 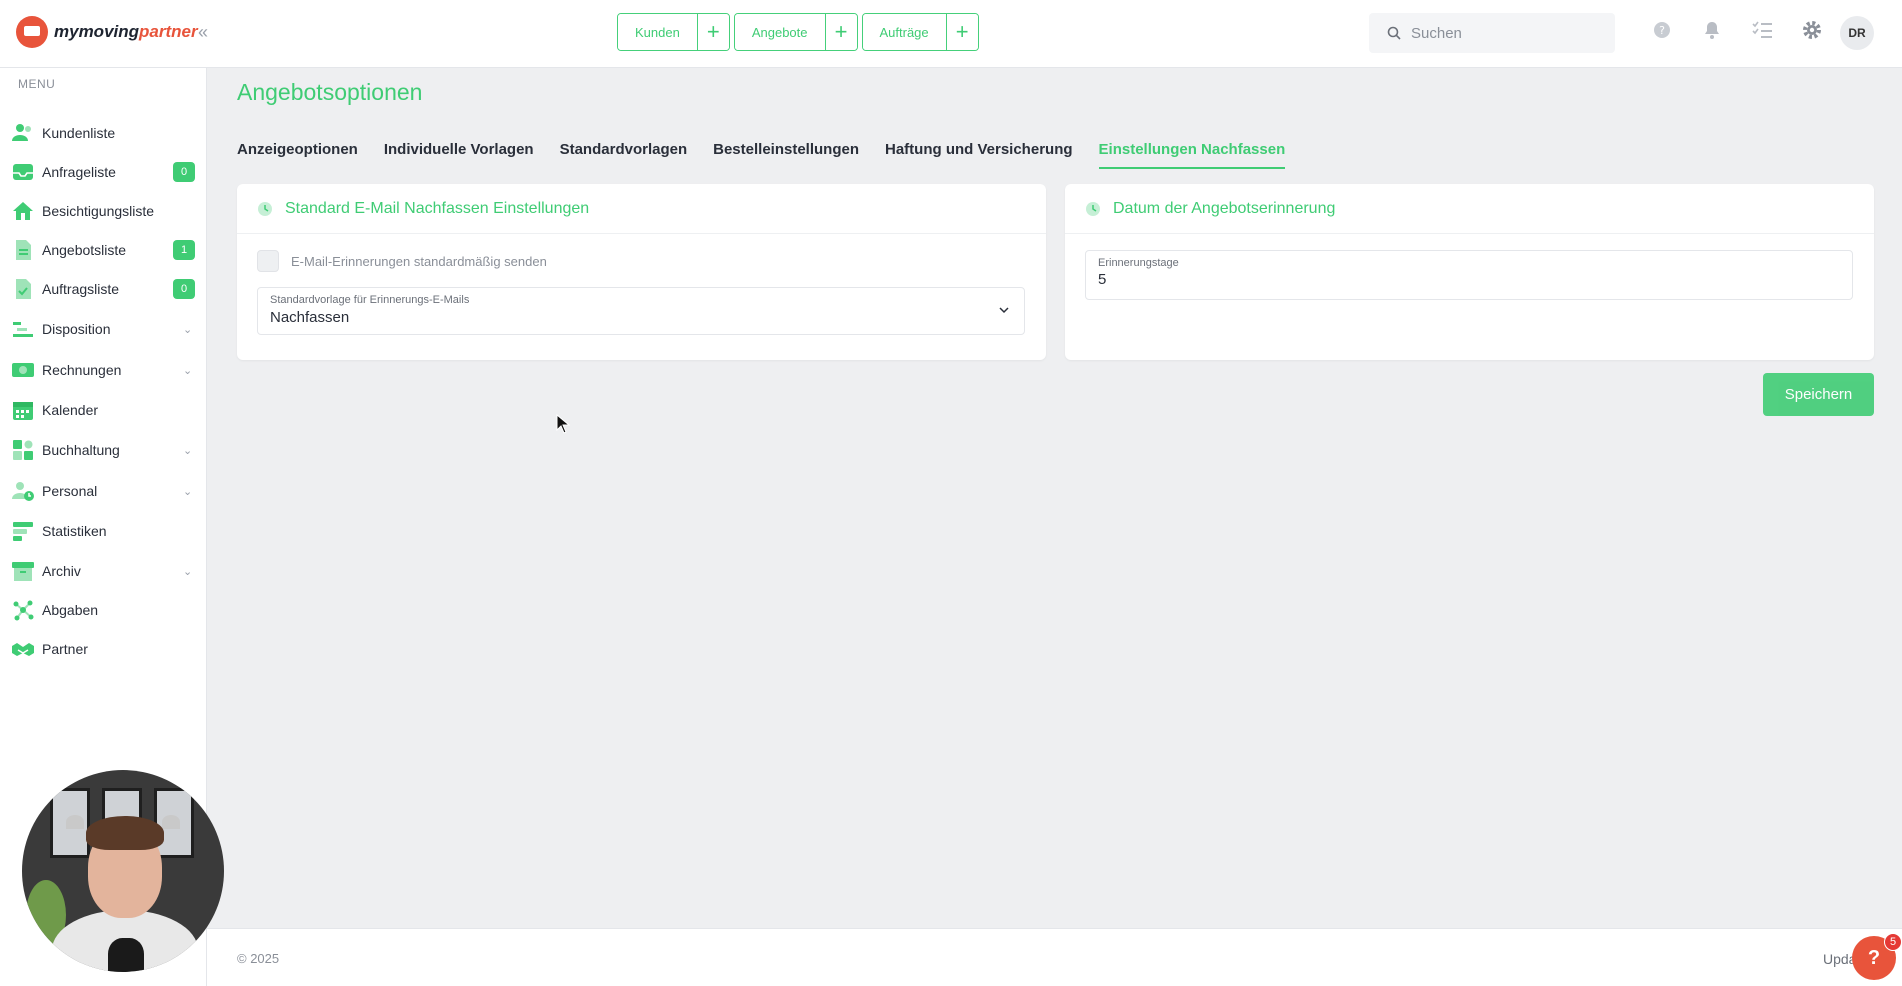 What do you see at coordinates (961, 32) in the screenshot?
I see `add-auftrag-button: +` at bounding box center [961, 32].